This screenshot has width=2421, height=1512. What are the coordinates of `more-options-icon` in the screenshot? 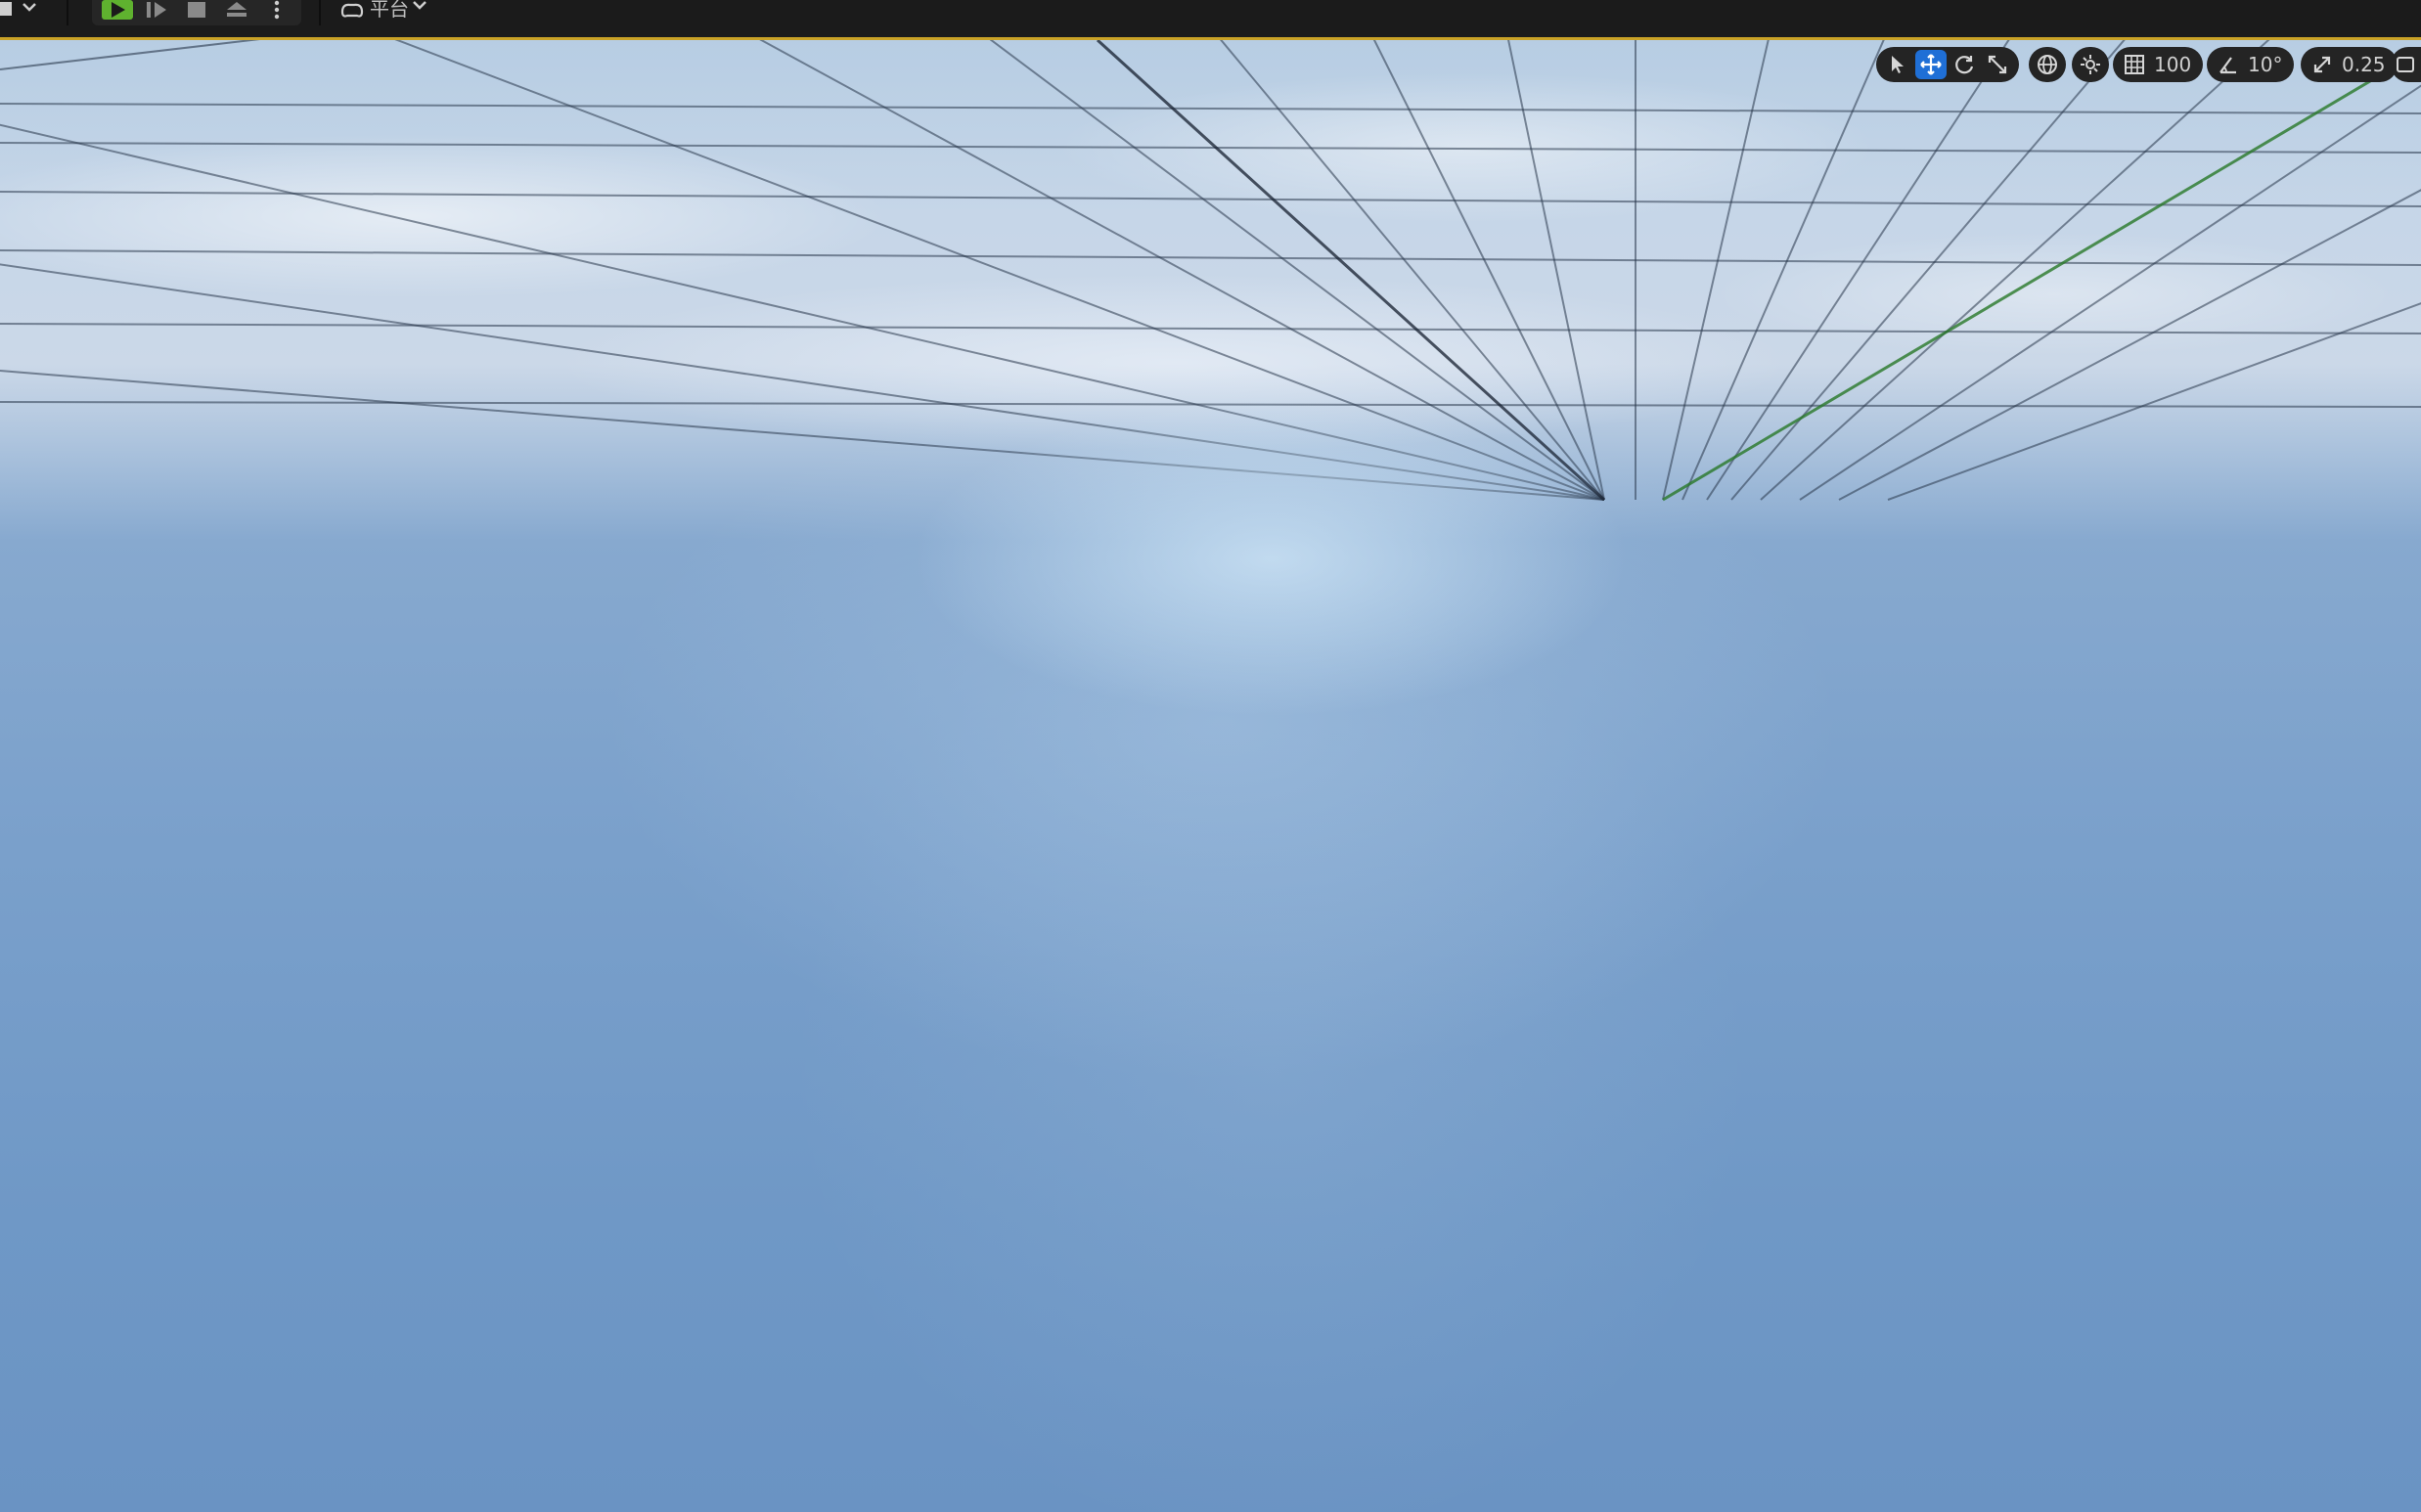 It's located at (277, 10).